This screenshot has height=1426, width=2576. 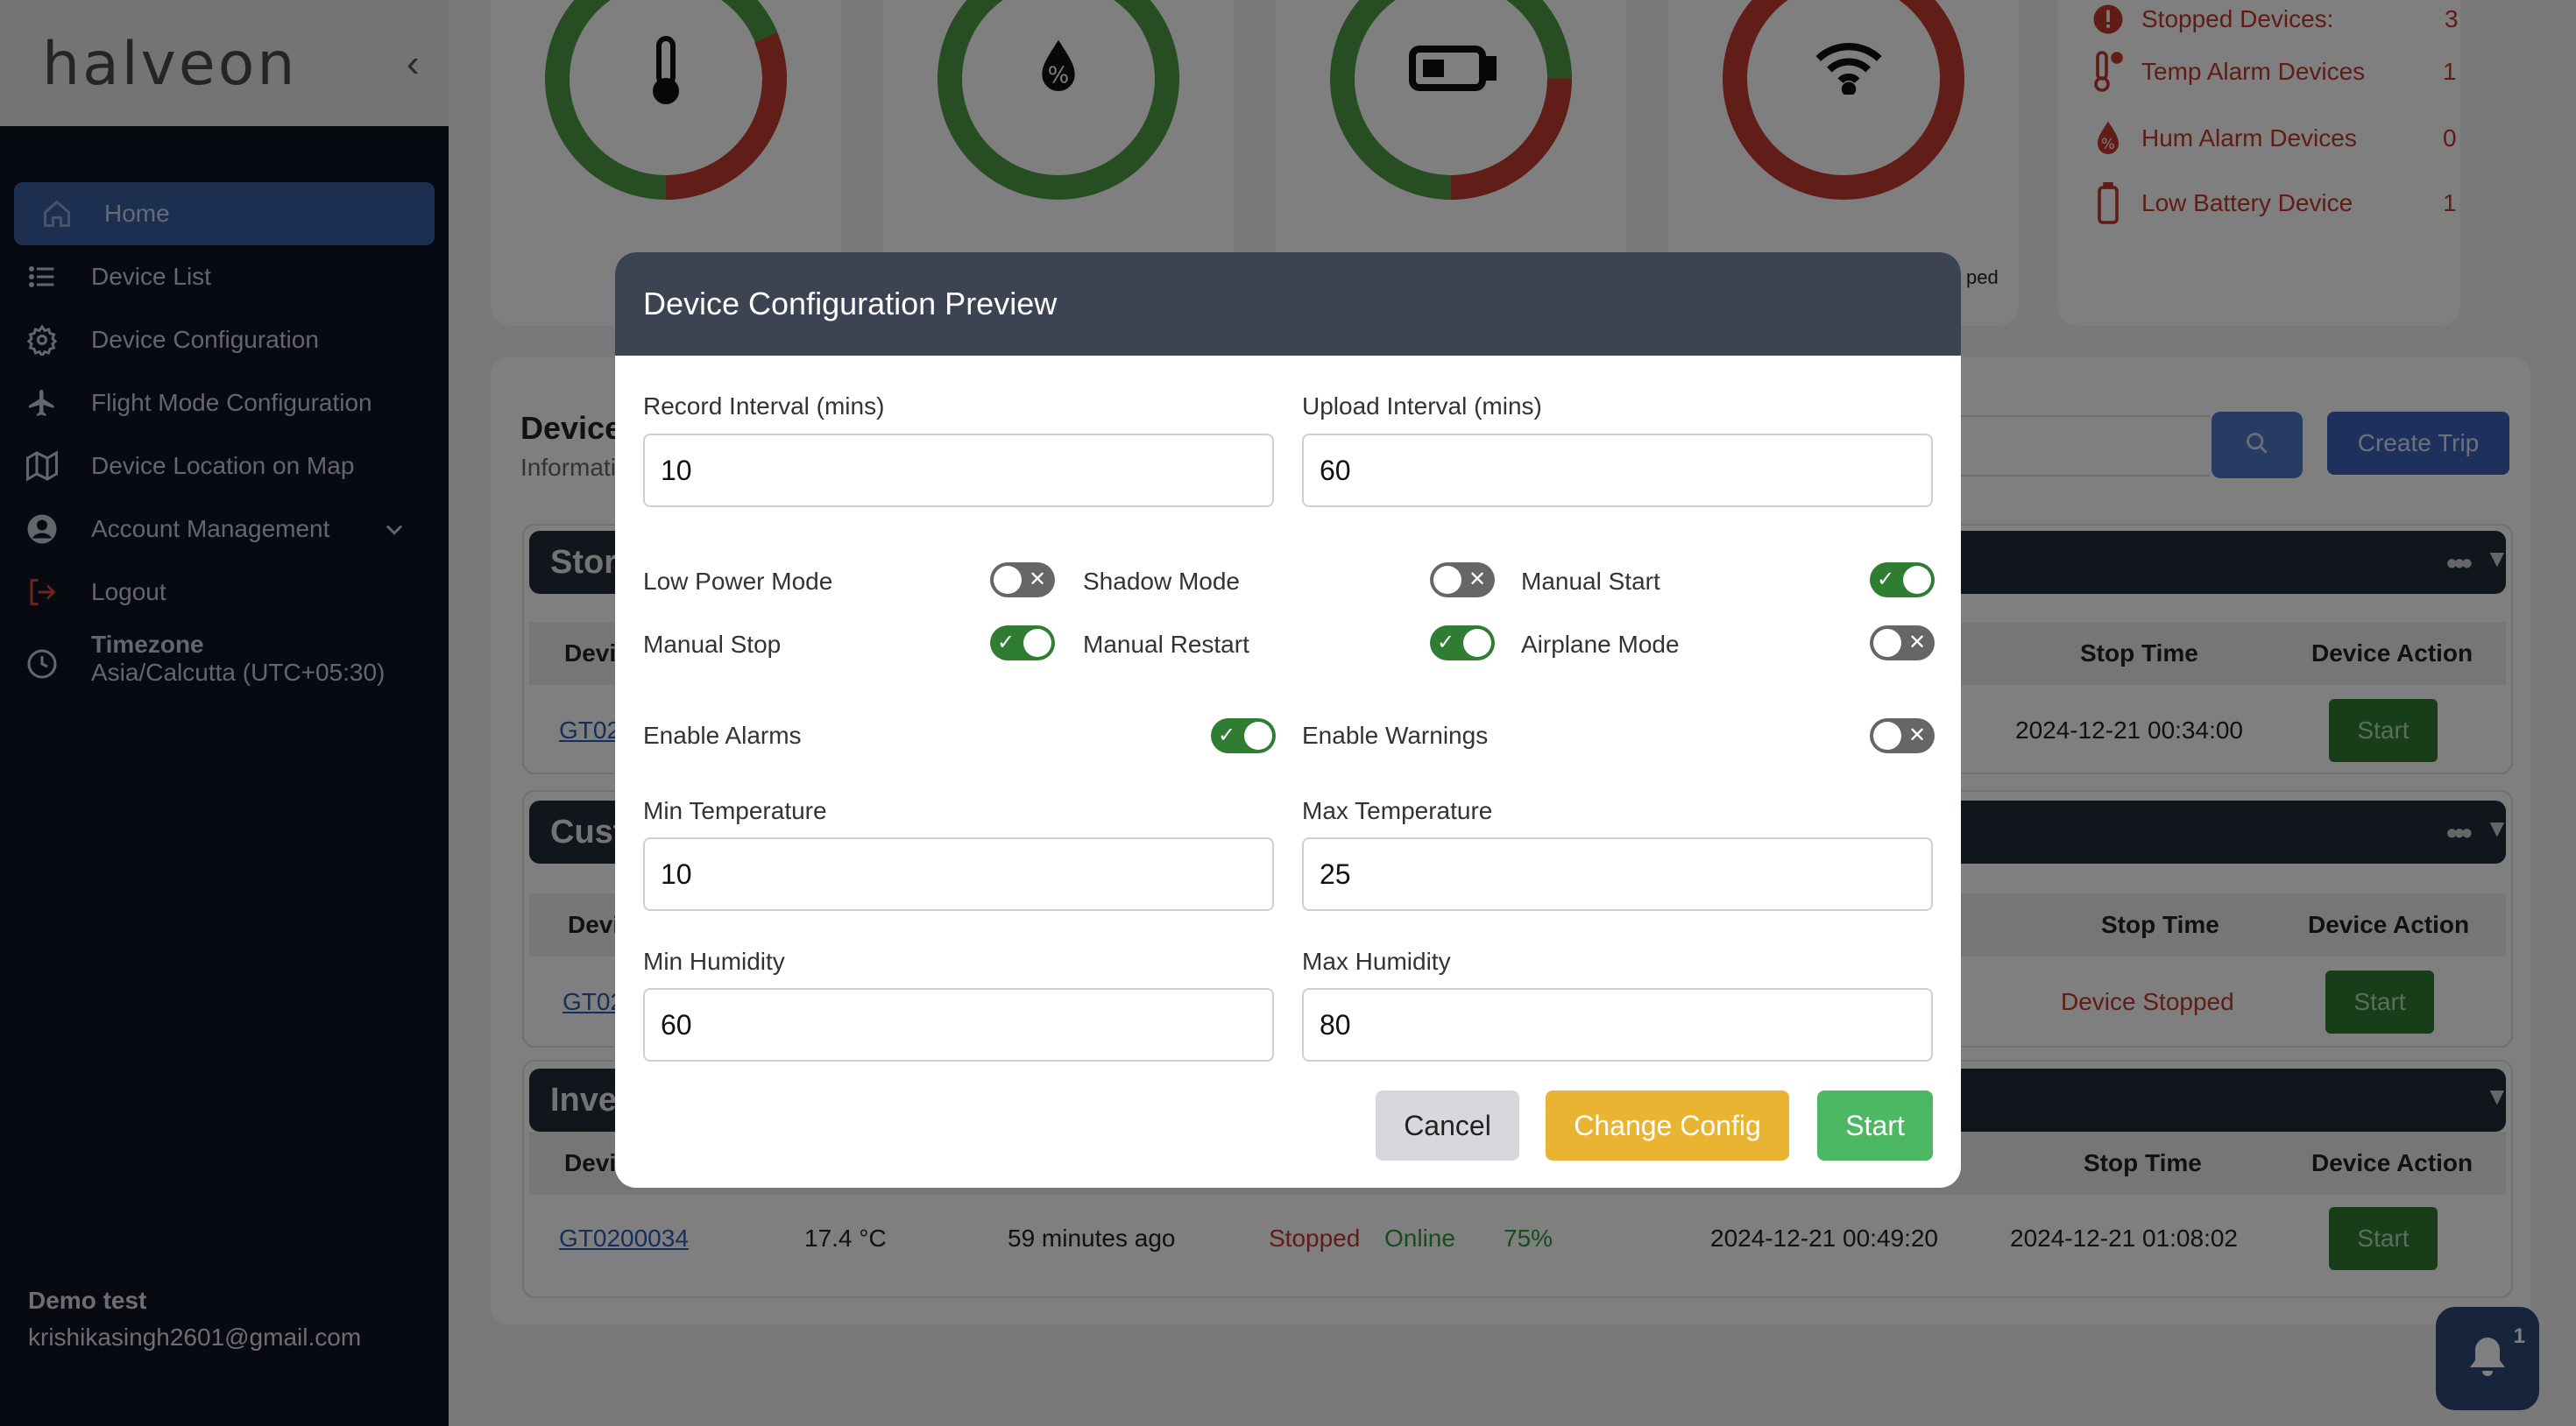 I want to click on modal-title: Device Configuration Preview, so click(x=850, y=303).